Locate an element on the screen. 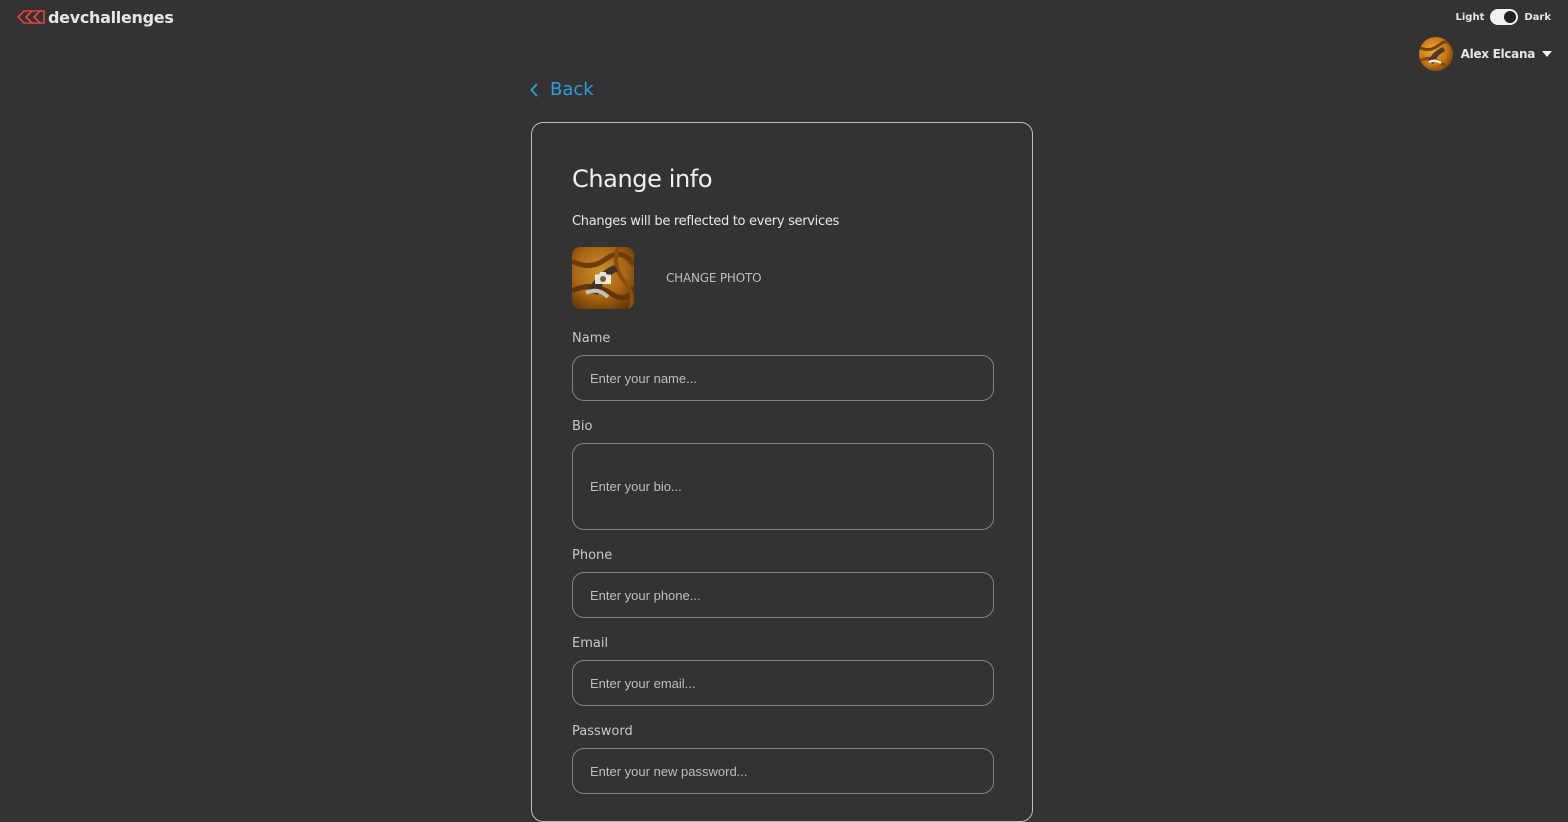 This screenshot has height=822, width=1568. theme-toggle: Light Dark is located at coordinates (1503, 17).